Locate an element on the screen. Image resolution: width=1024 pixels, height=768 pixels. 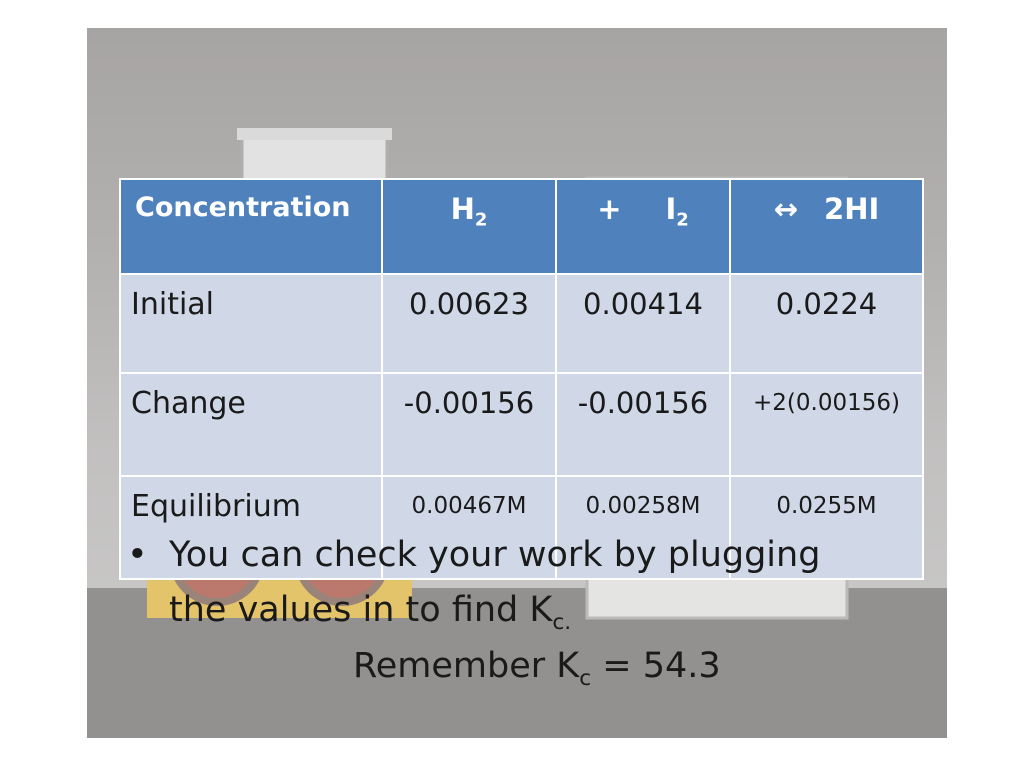
header-i2: + I2 is located at coordinates (643, 226).